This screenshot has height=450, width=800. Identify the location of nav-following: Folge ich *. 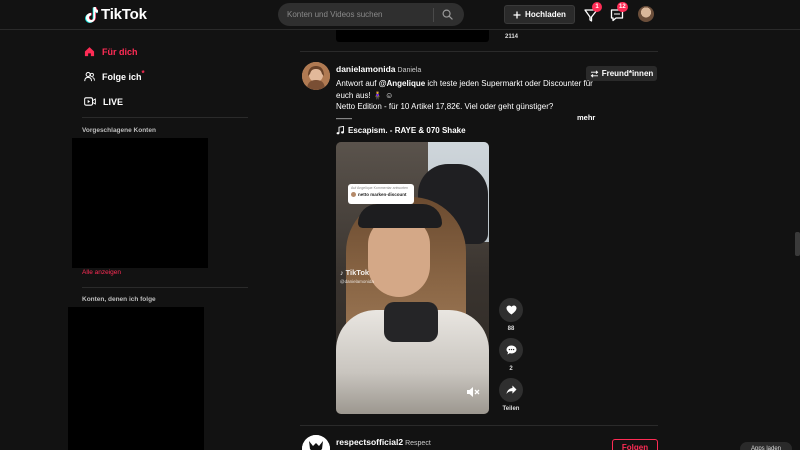
(114, 75).